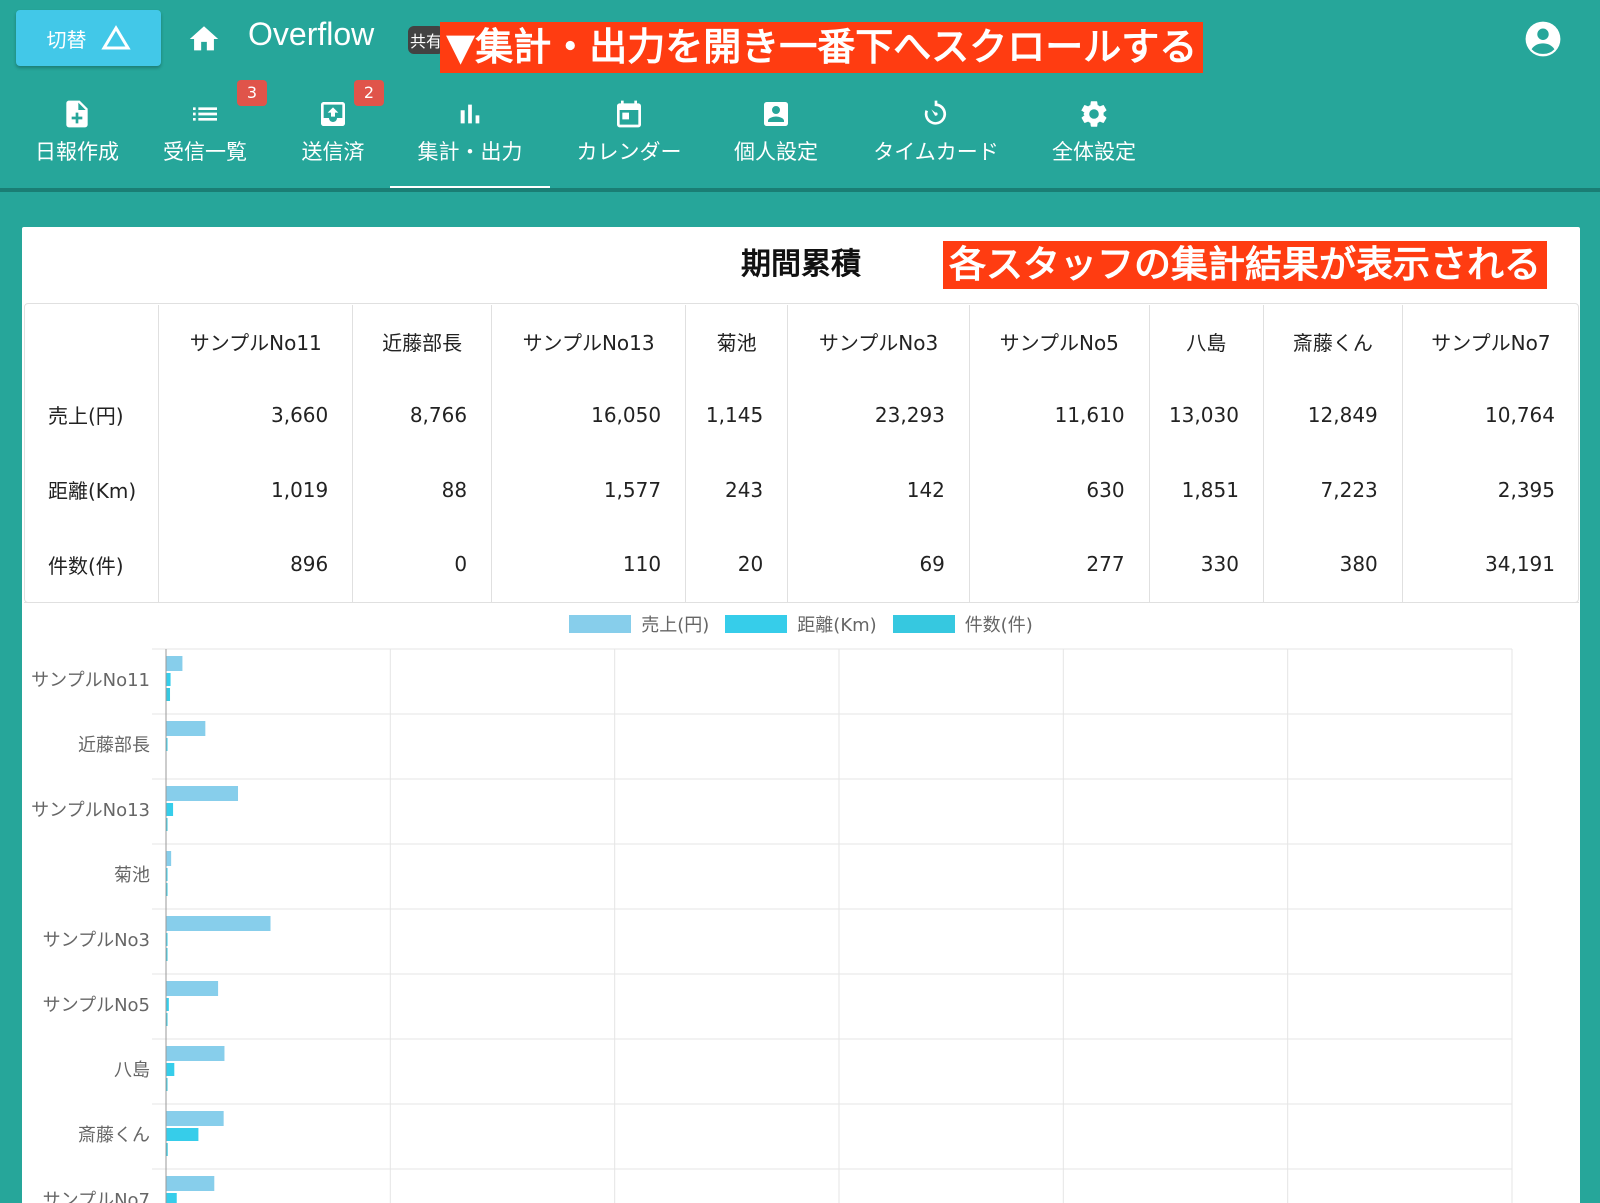 This screenshot has width=1600, height=1203. Describe the element at coordinates (66, 39) in the screenshot. I see `switch-button-label: 切替` at that location.